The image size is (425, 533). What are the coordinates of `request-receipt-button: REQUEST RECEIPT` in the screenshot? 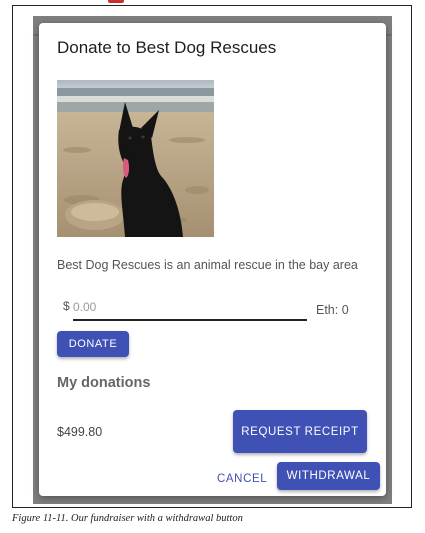 It's located at (300, 431).